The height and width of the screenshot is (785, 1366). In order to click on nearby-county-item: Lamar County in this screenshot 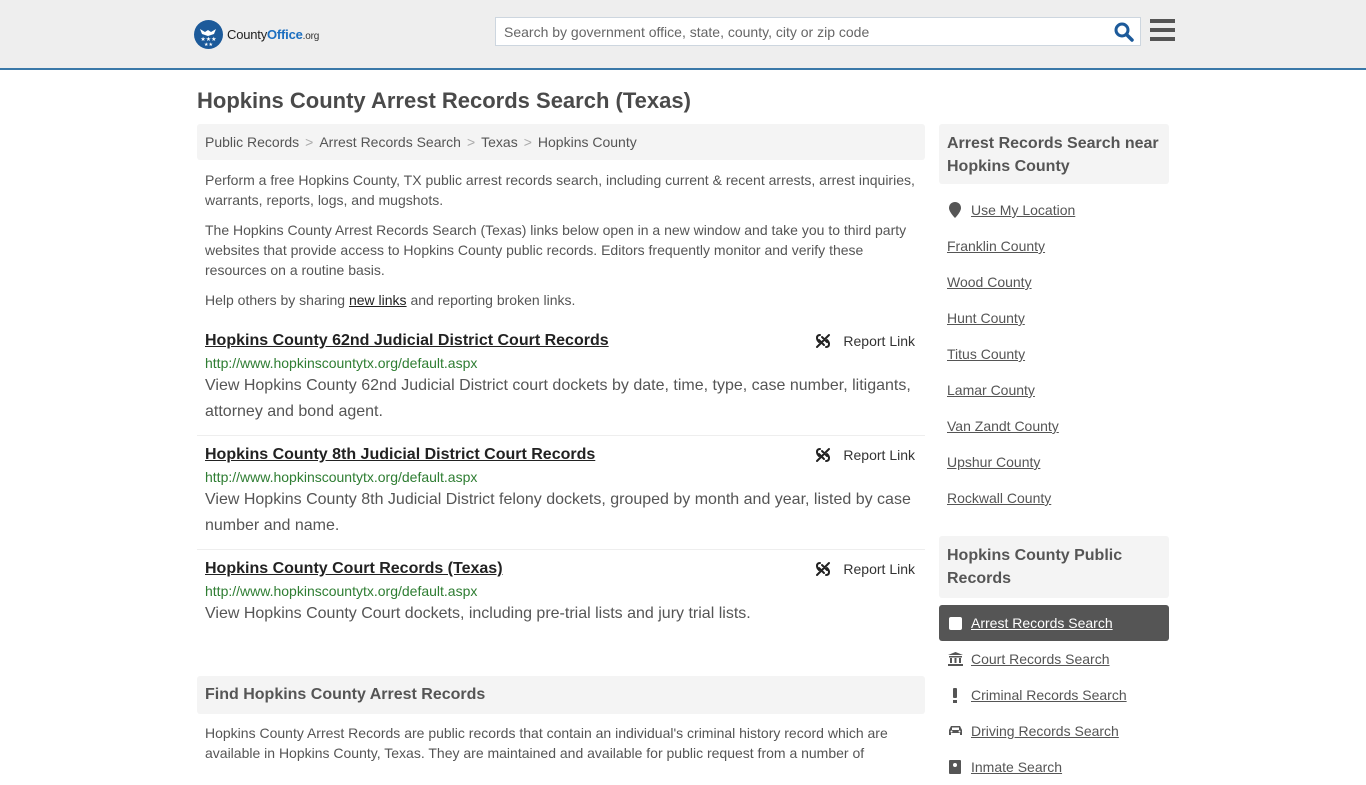, I will do `click(1057, 390)`.